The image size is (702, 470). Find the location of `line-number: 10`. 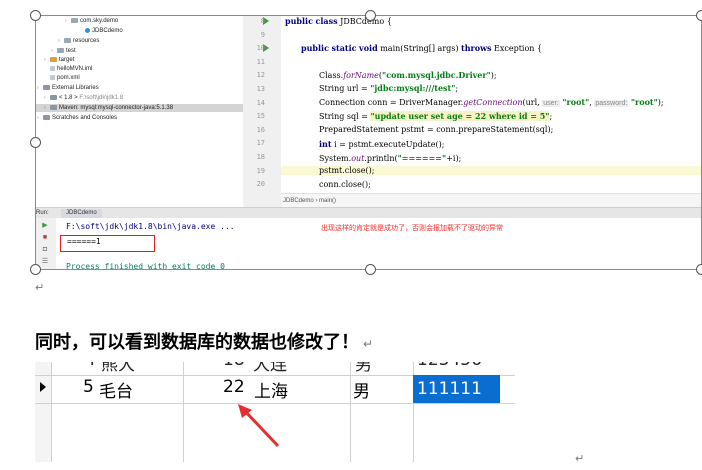

line-number: 10 is located at coordinates (260, 48).